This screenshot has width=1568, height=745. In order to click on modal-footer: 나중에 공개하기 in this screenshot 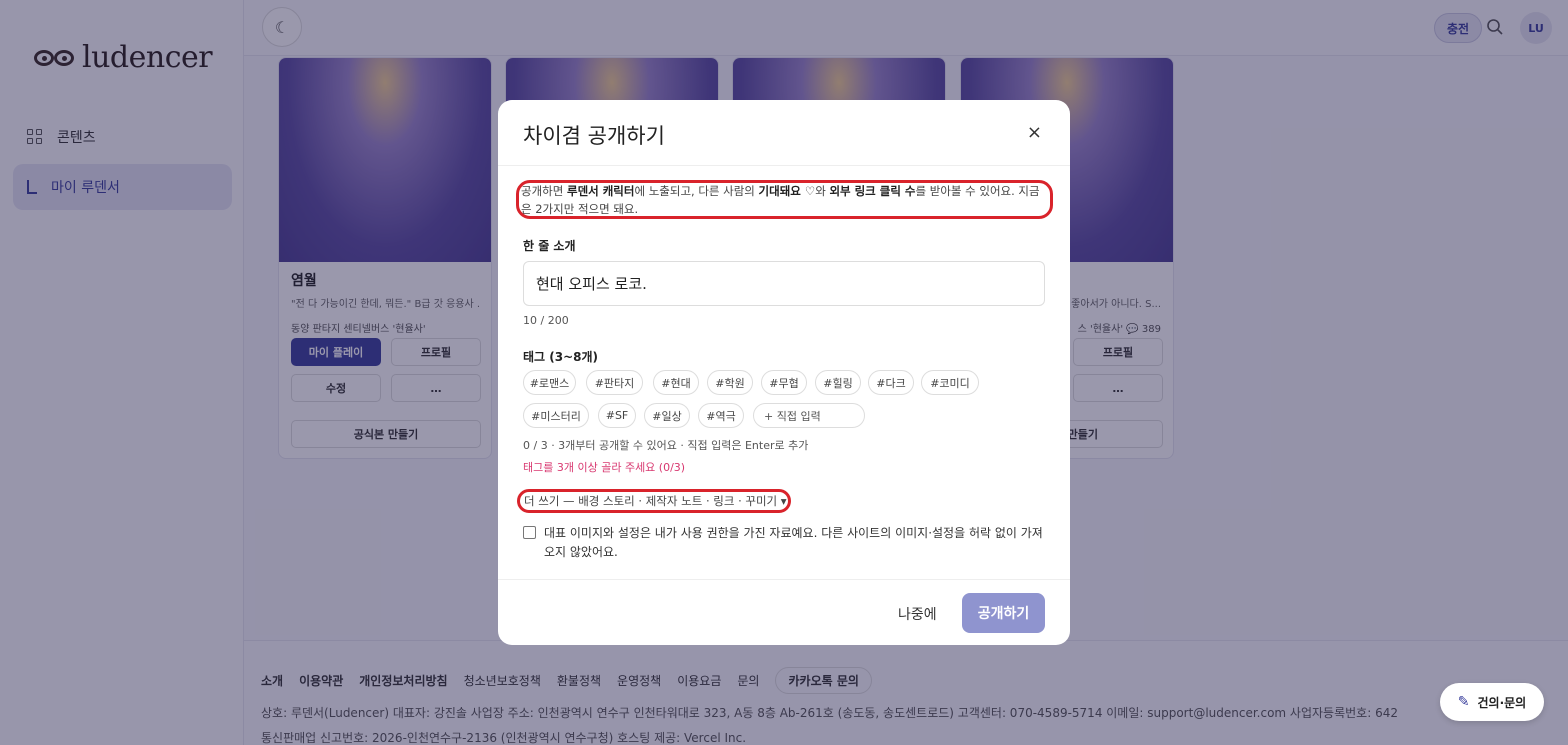, I will do `click(784, 612)`.